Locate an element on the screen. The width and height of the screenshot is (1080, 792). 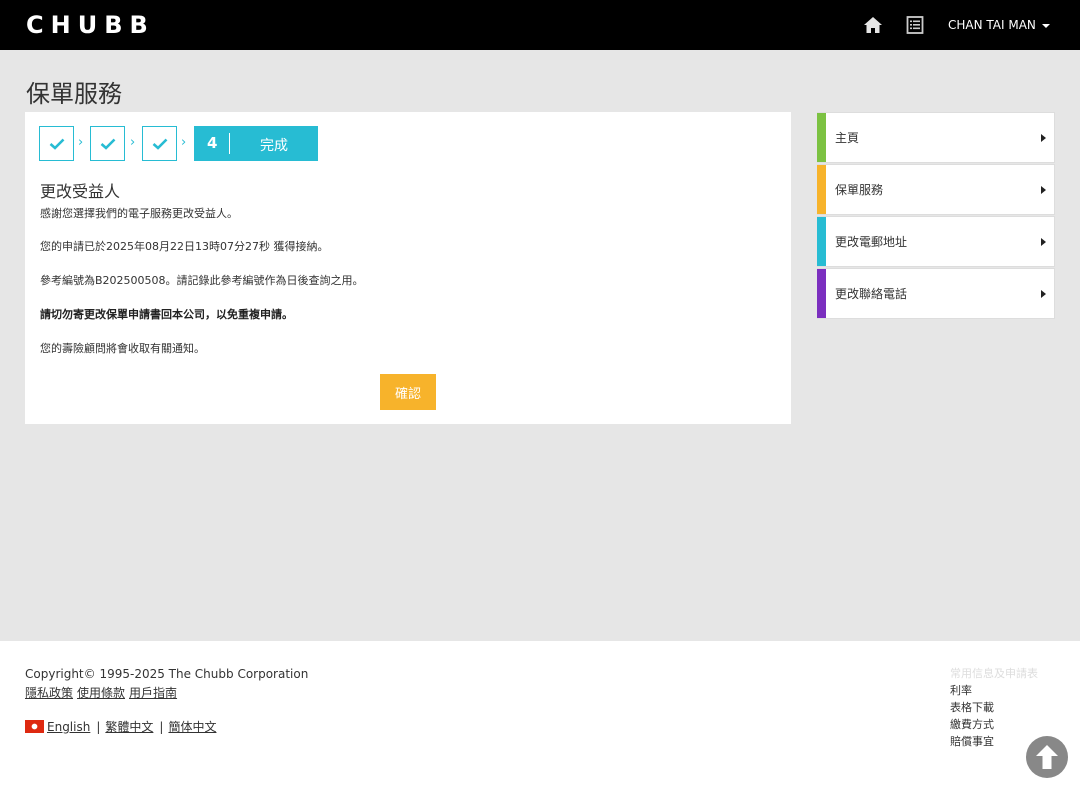
sidebar-item-label: 更改電郵地址 is located at coordinates (871, 242).